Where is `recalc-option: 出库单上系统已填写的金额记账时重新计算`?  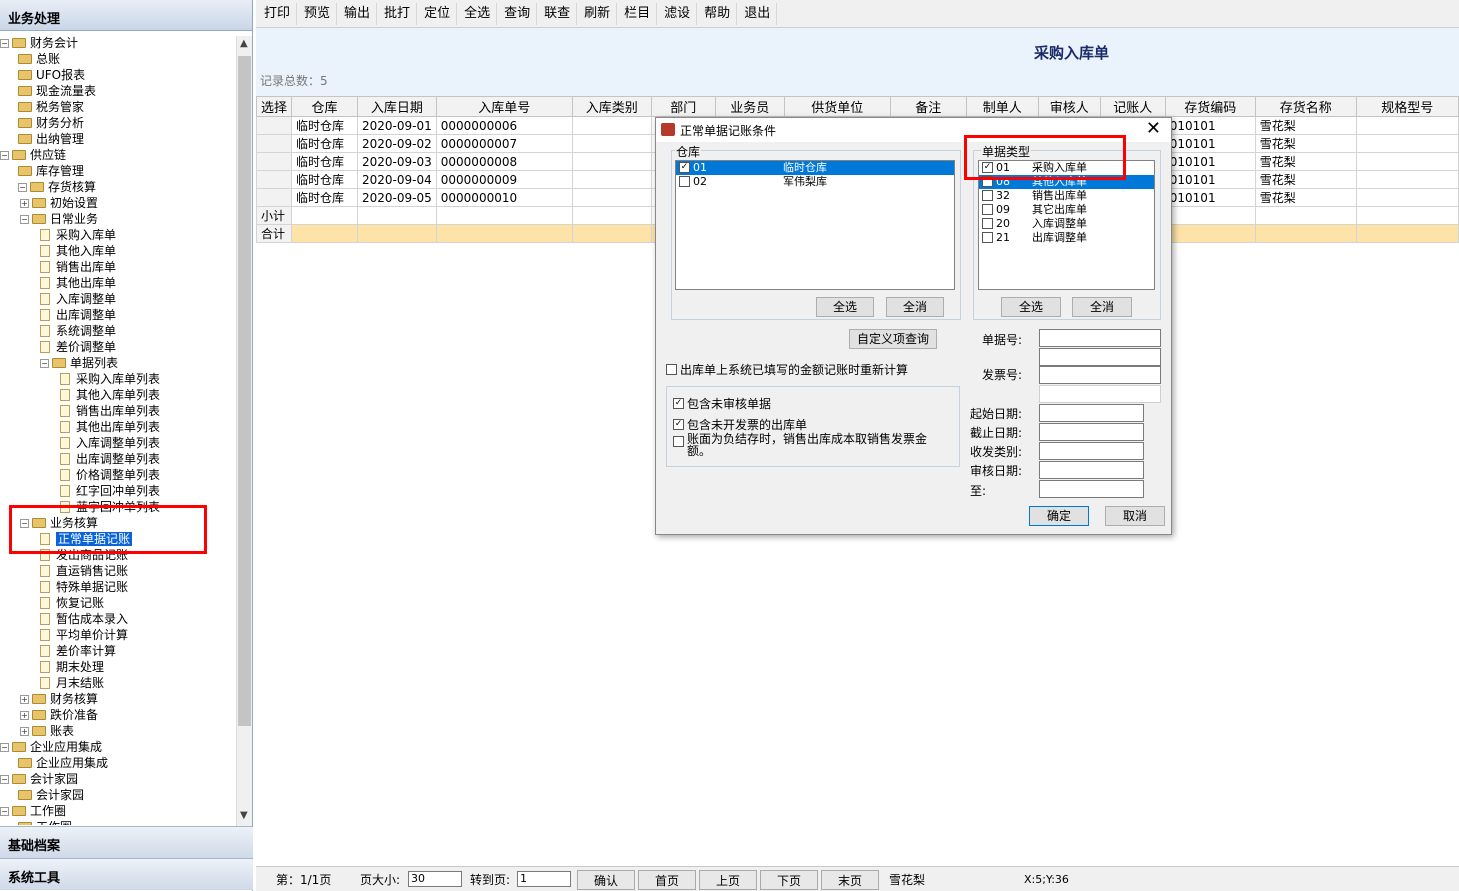
recalc-option: 出库单上系统已填写的金额记账时重新计算 is located at coordinates (787, 369).